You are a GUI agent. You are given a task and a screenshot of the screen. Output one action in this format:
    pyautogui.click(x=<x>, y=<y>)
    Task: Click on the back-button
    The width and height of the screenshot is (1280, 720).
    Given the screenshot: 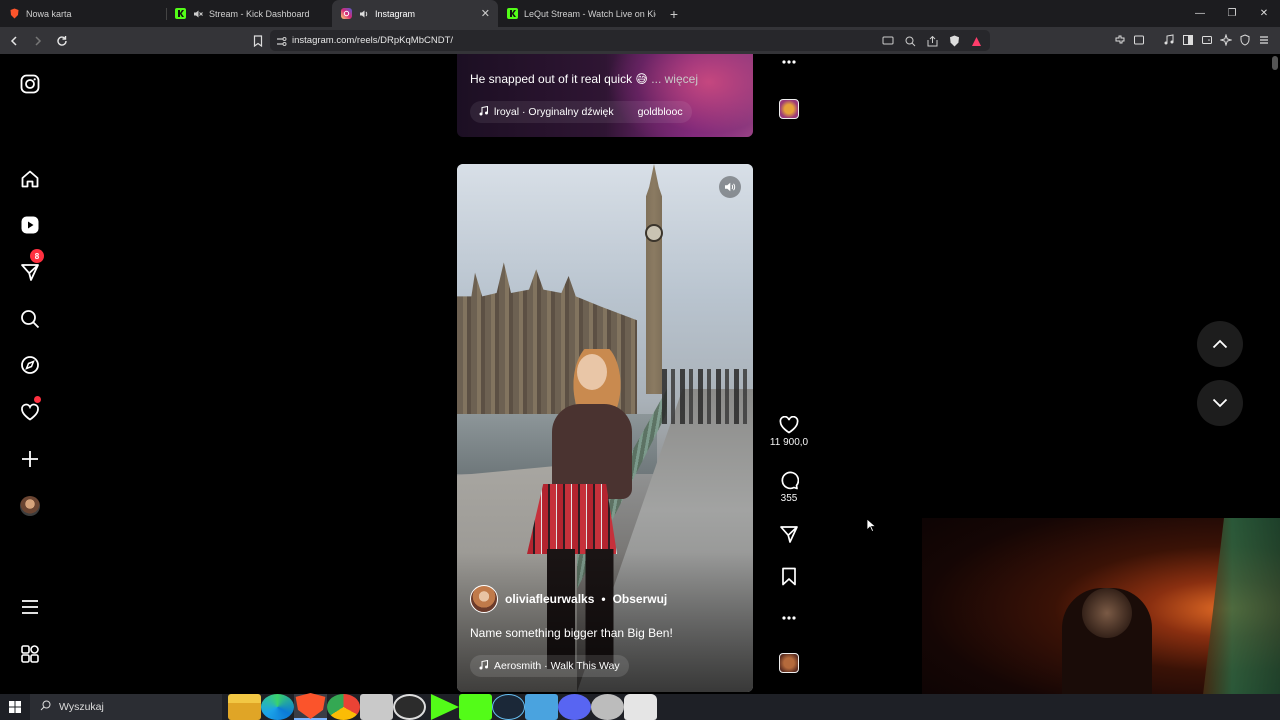 What is the action you would take?
    pyautogui.click(x=14, y=41)
    